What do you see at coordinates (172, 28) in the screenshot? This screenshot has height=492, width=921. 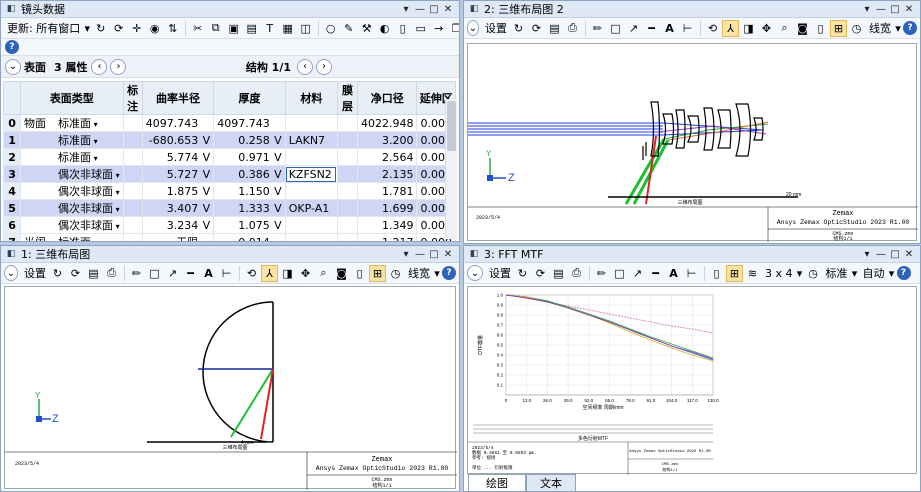 I see `sort-icon: ⇅` at bounding box center [172, 28].